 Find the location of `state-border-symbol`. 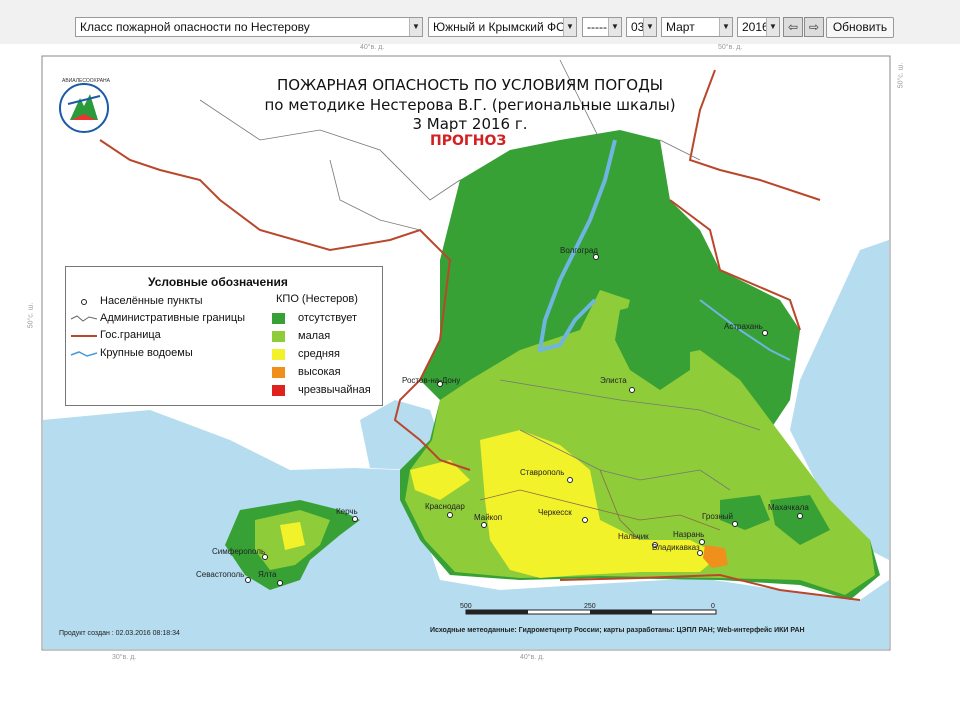

state-border-symbol is located at coordinates (84, 336).